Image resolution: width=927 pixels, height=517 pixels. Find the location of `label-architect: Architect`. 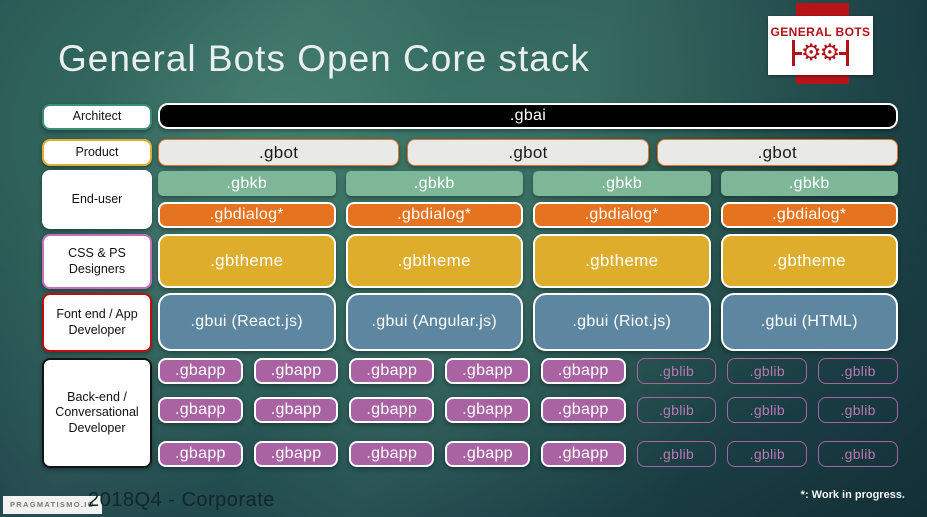

label-architect: Architect is located at coordinates (97, 117).